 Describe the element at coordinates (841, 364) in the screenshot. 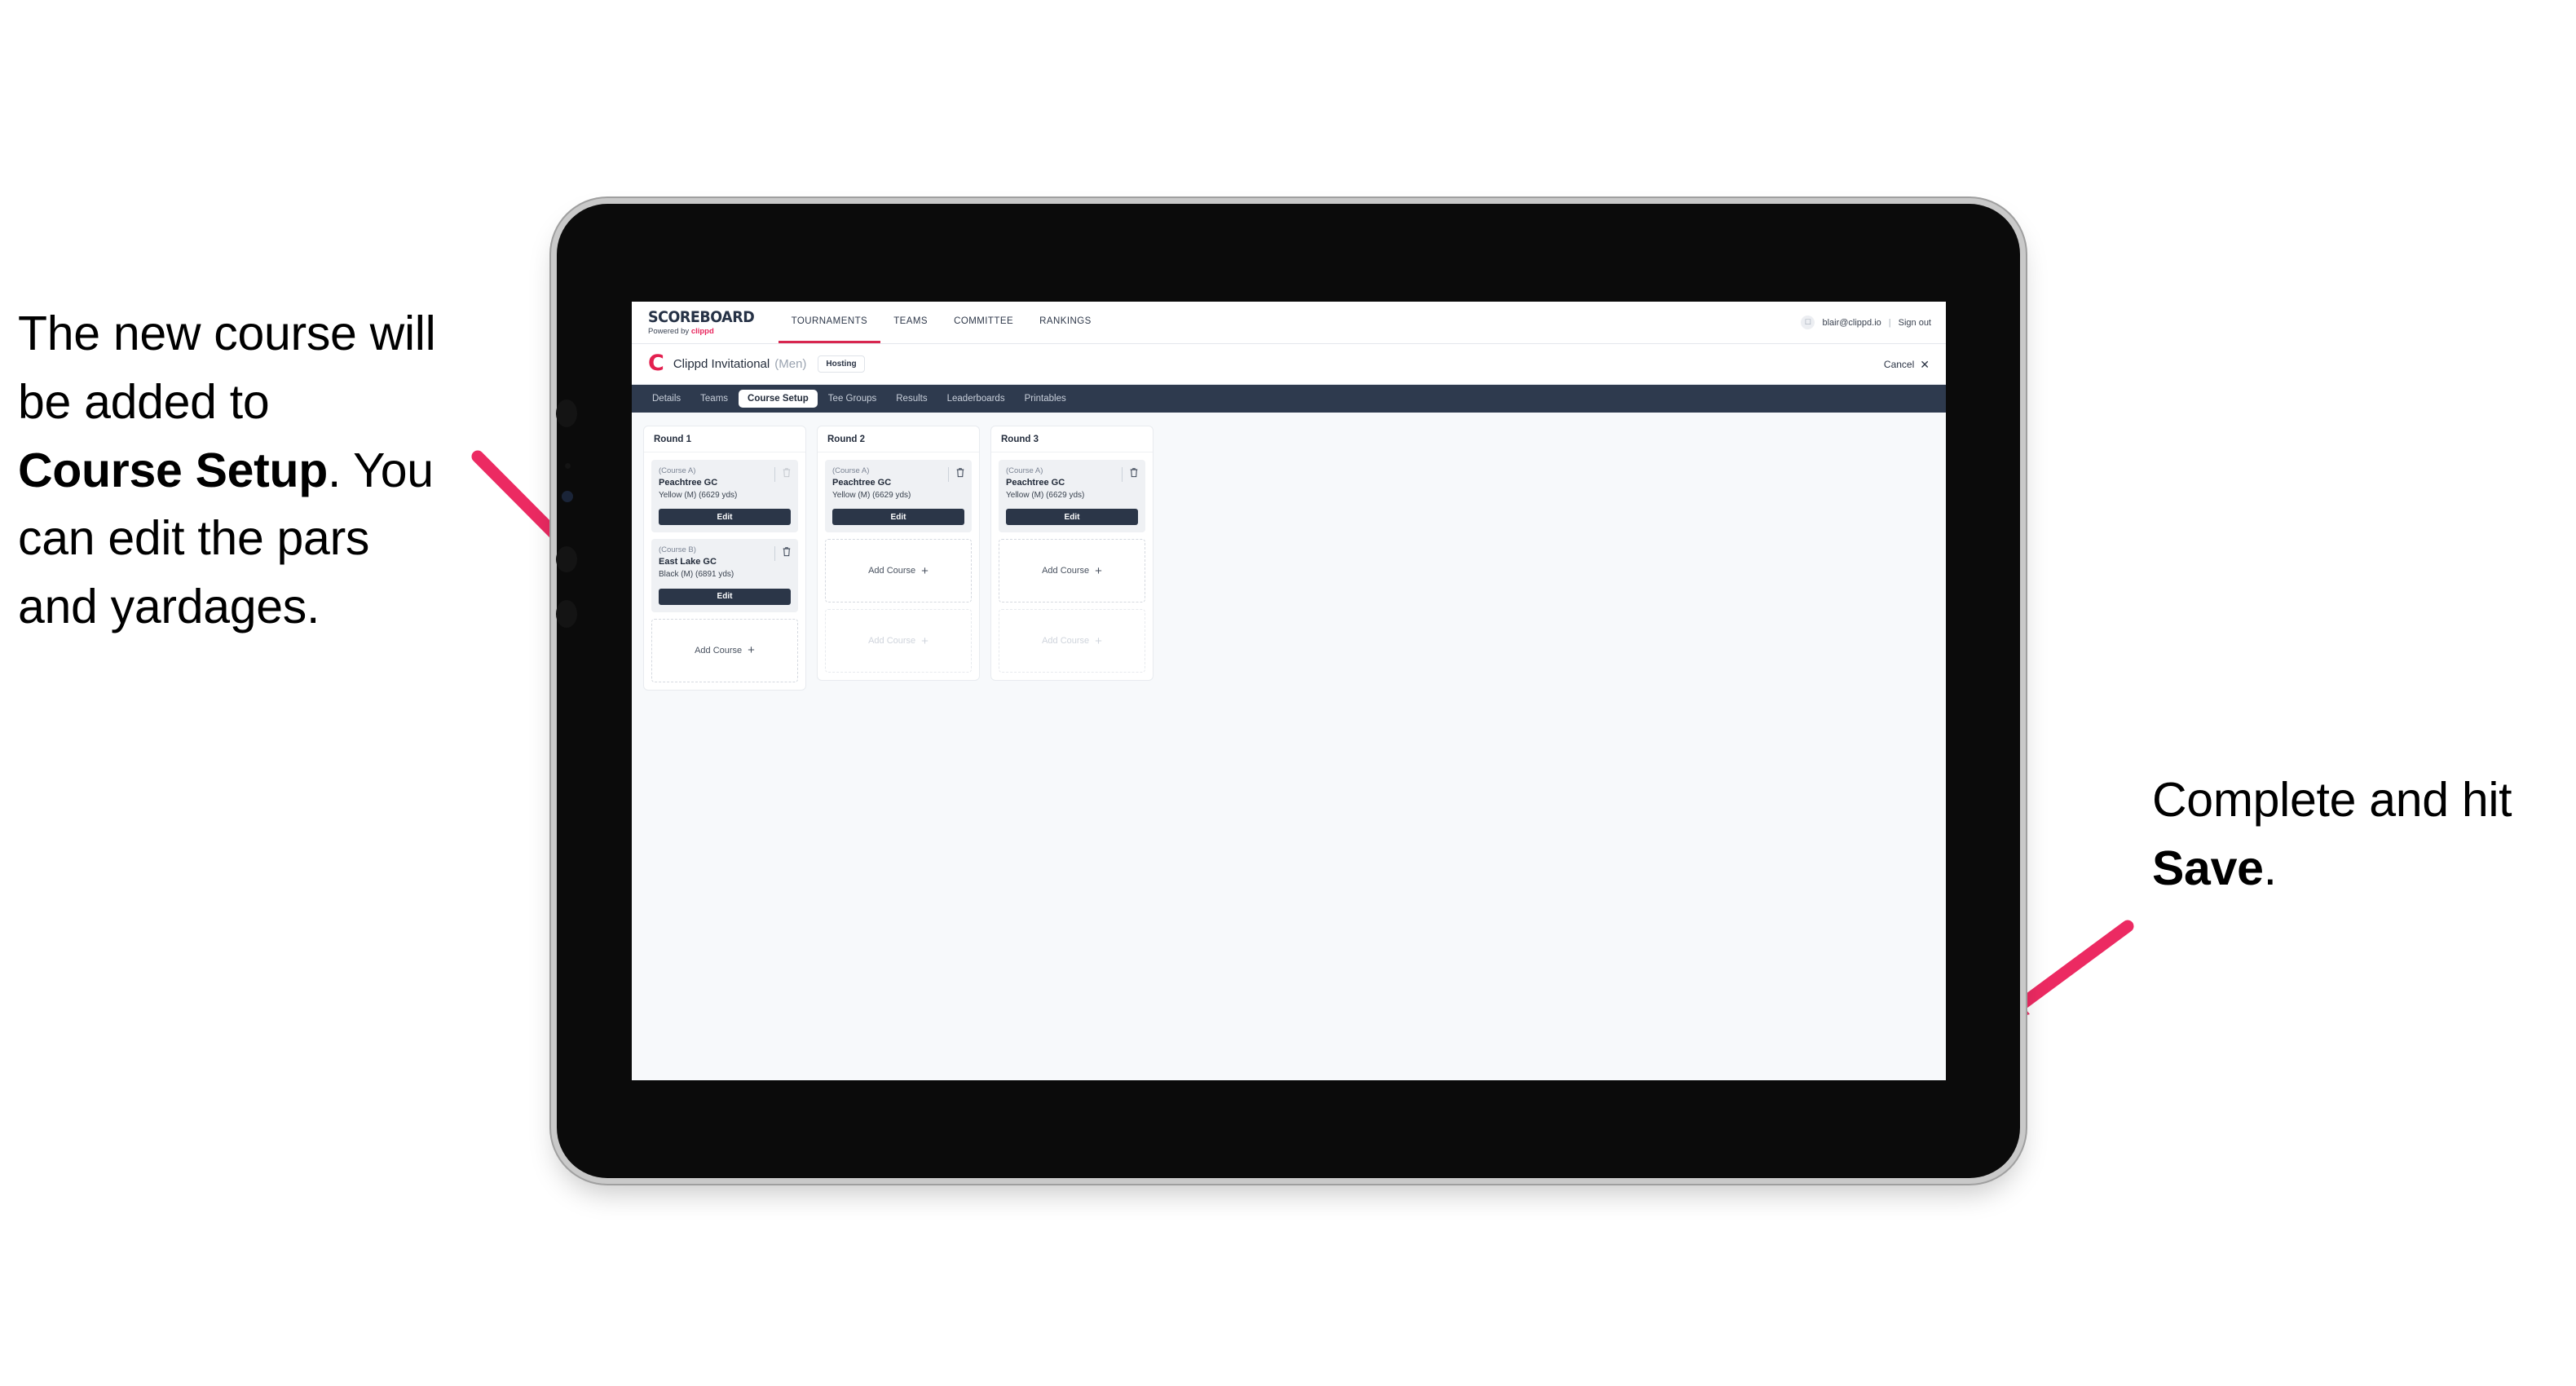

I see `status-badge: Hosting` at that location.